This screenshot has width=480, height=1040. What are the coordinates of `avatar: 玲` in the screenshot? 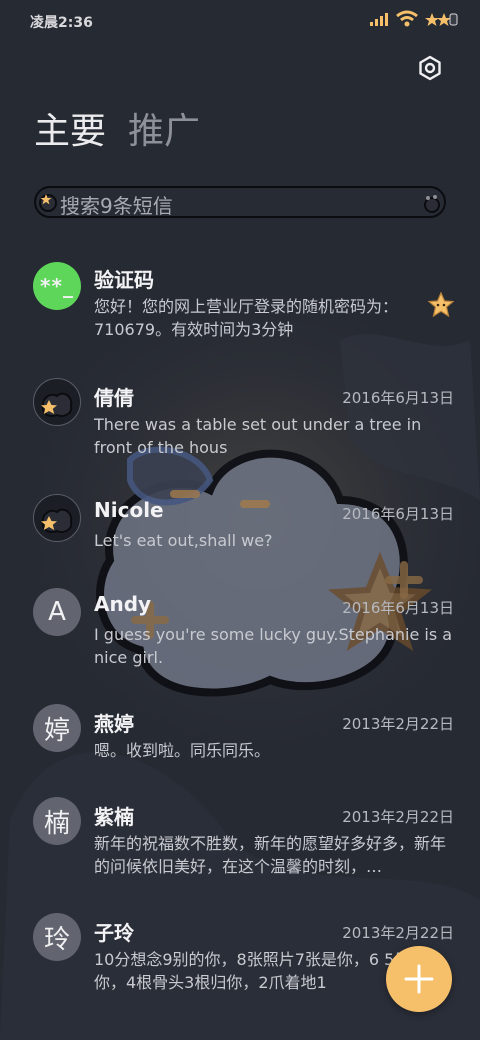 It's located at (57, 937).